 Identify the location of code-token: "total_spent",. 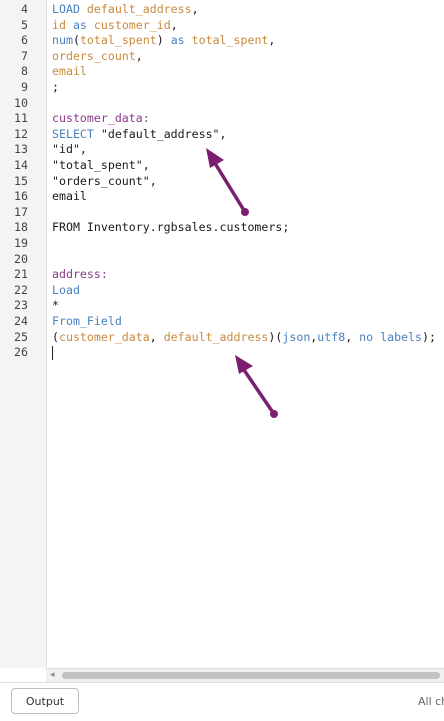
(101, 165).